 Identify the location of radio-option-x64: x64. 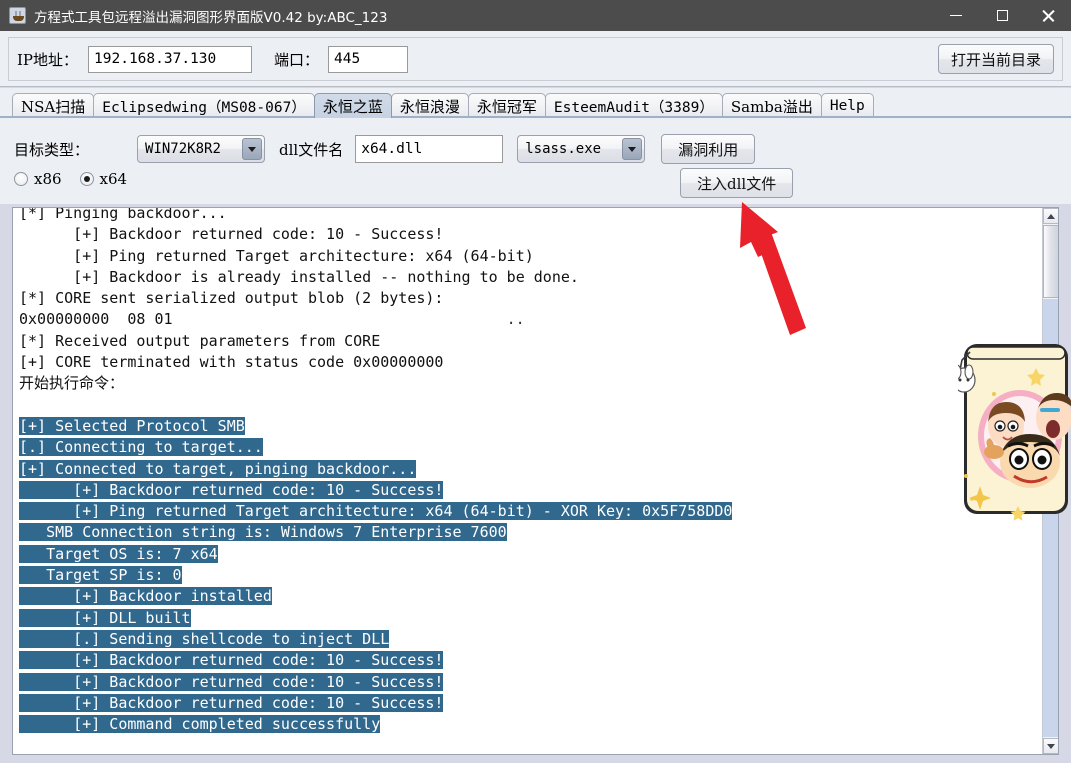
(103, 179).